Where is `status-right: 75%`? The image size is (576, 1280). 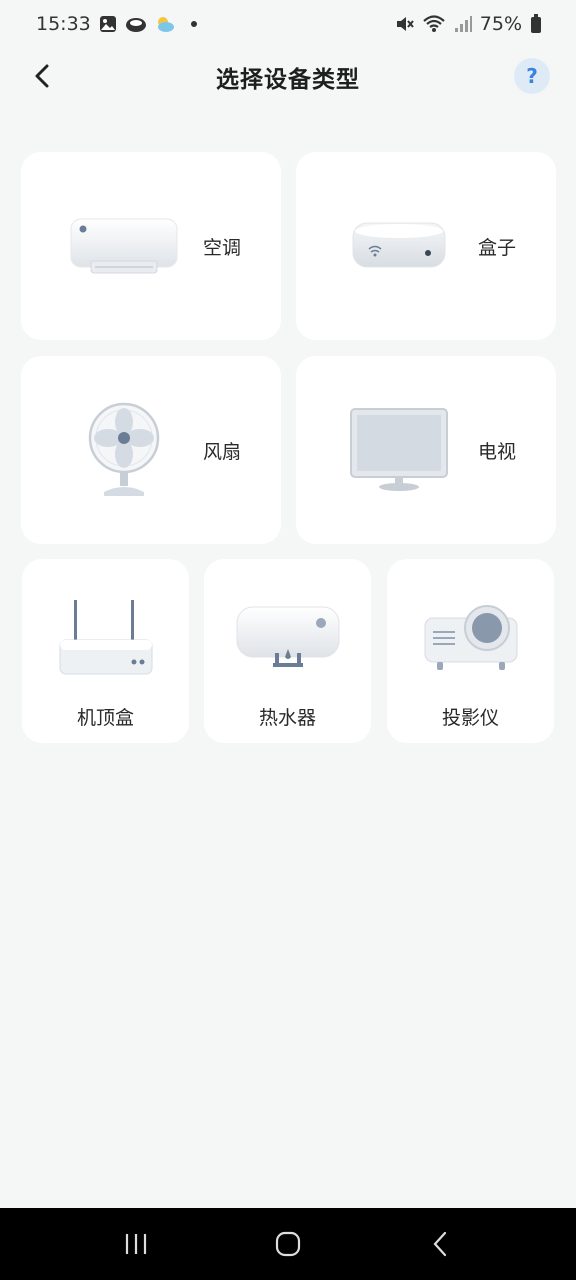
status-right: 75% is located at coordinates (468, 24).